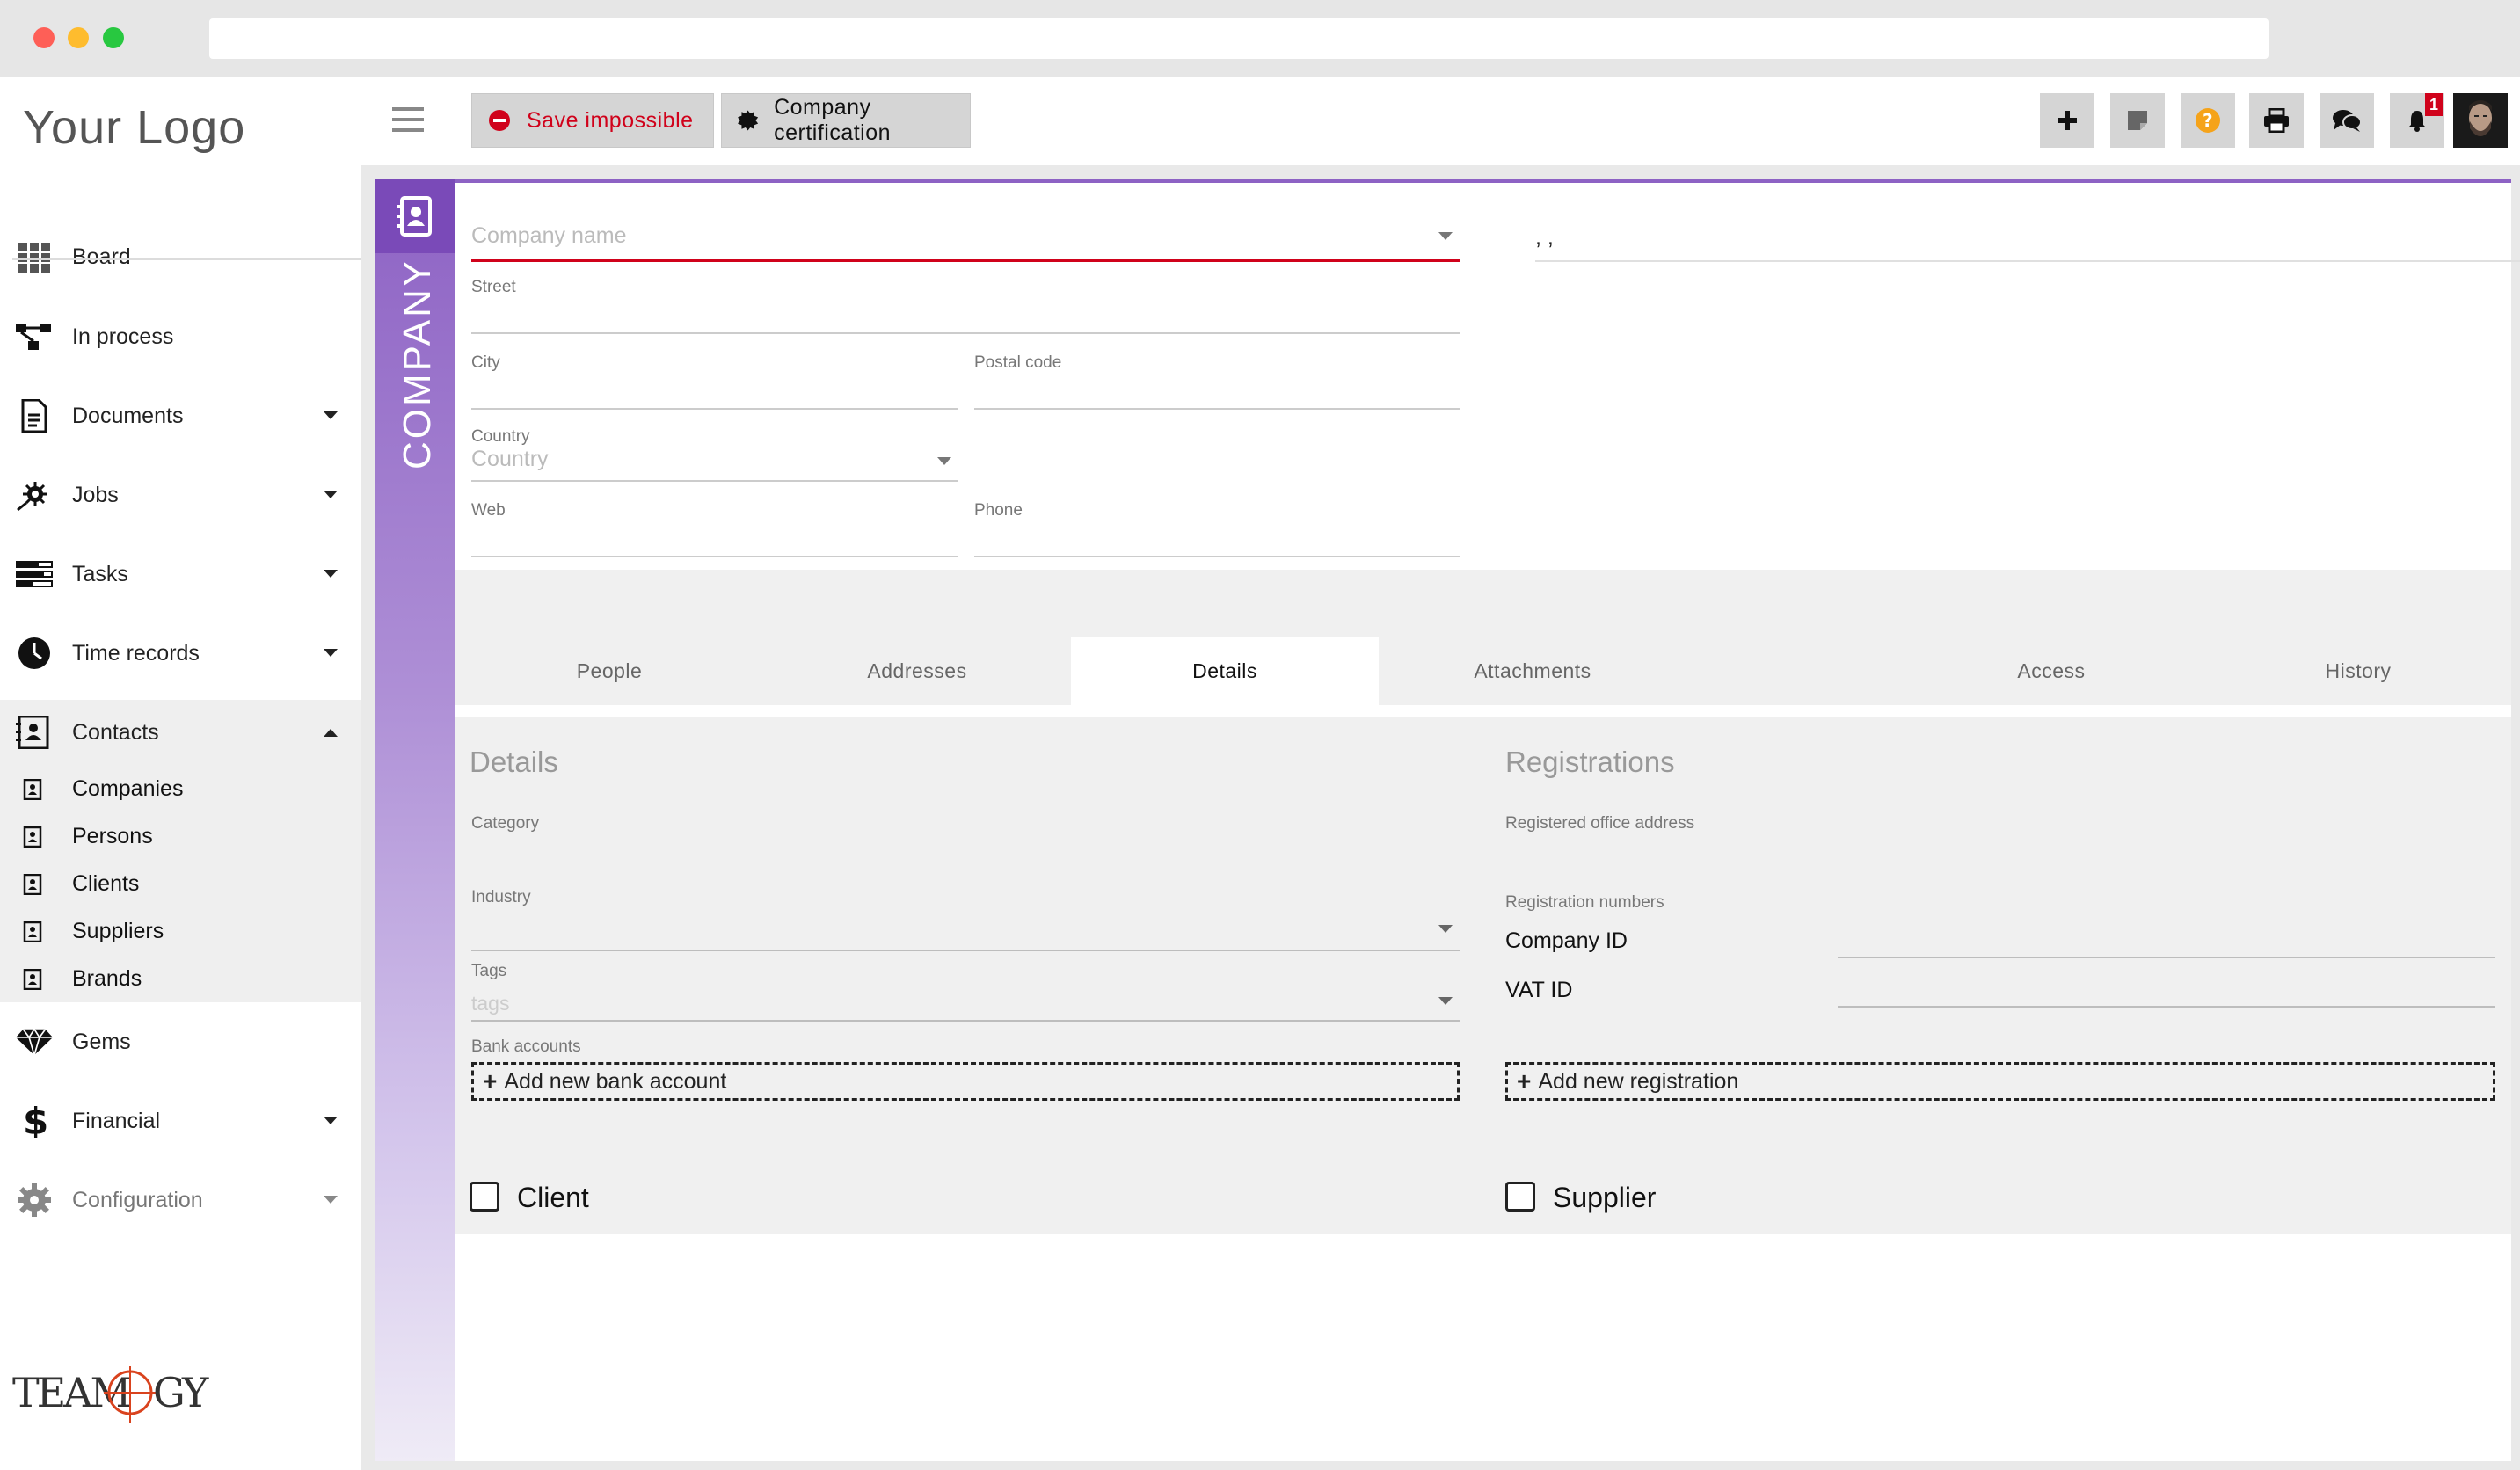 The height and width of the screenshot is (1470, 2520). Describe the element at coordinates (484, 1197) in the screenshot. I see `client-checkbox` at that location.